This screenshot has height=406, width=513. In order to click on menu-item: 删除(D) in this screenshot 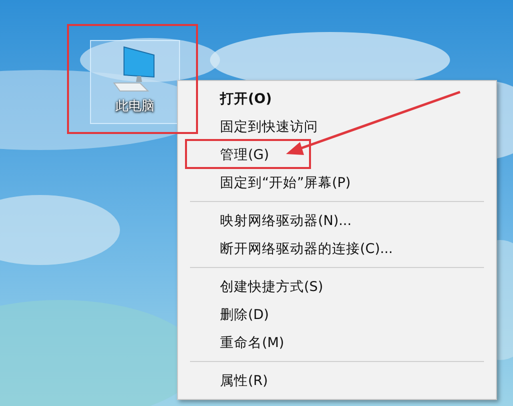, I will do `click(337, 315)`.